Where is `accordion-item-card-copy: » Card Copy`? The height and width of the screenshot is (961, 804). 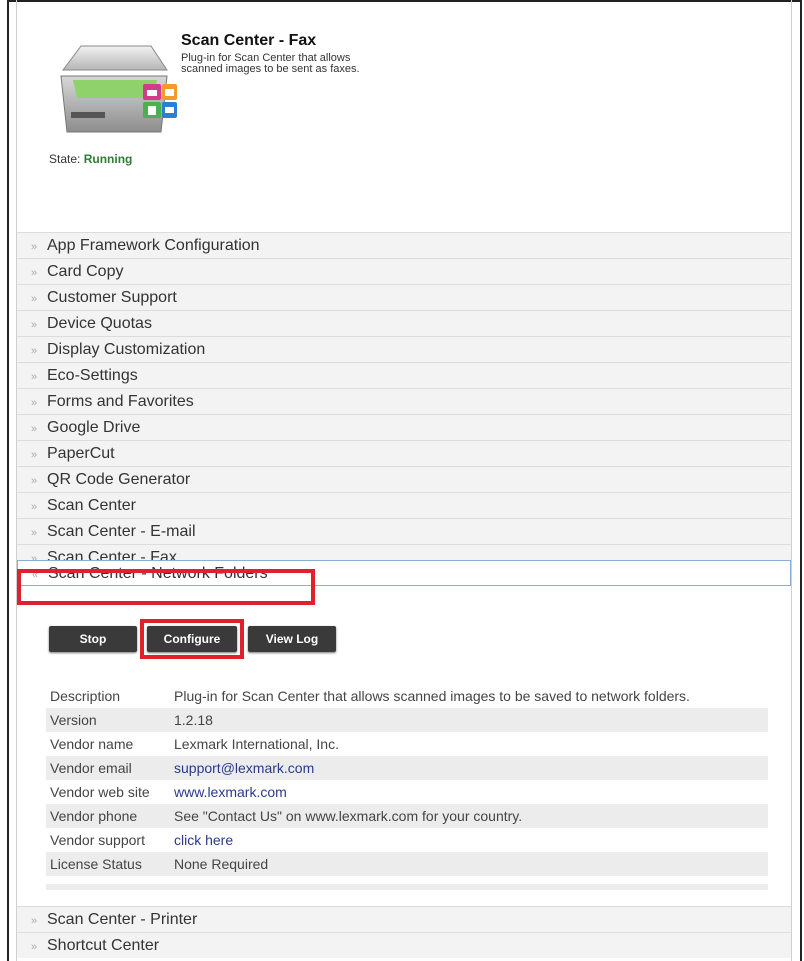 accordion-item-card-copy: » Card Copy is located at coordinates (404, 271).